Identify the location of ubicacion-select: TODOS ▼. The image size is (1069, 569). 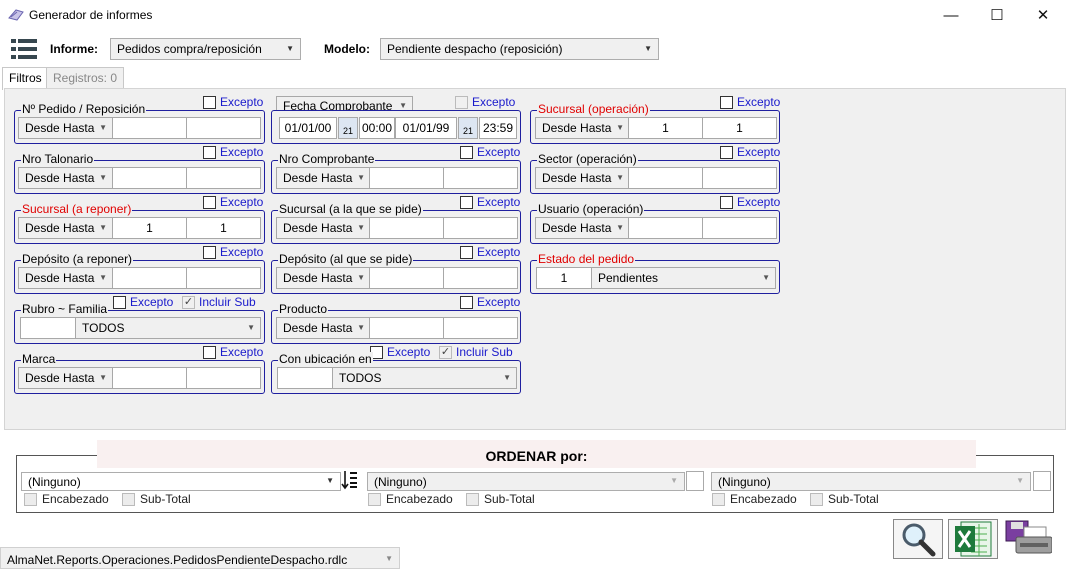
(424, 378).